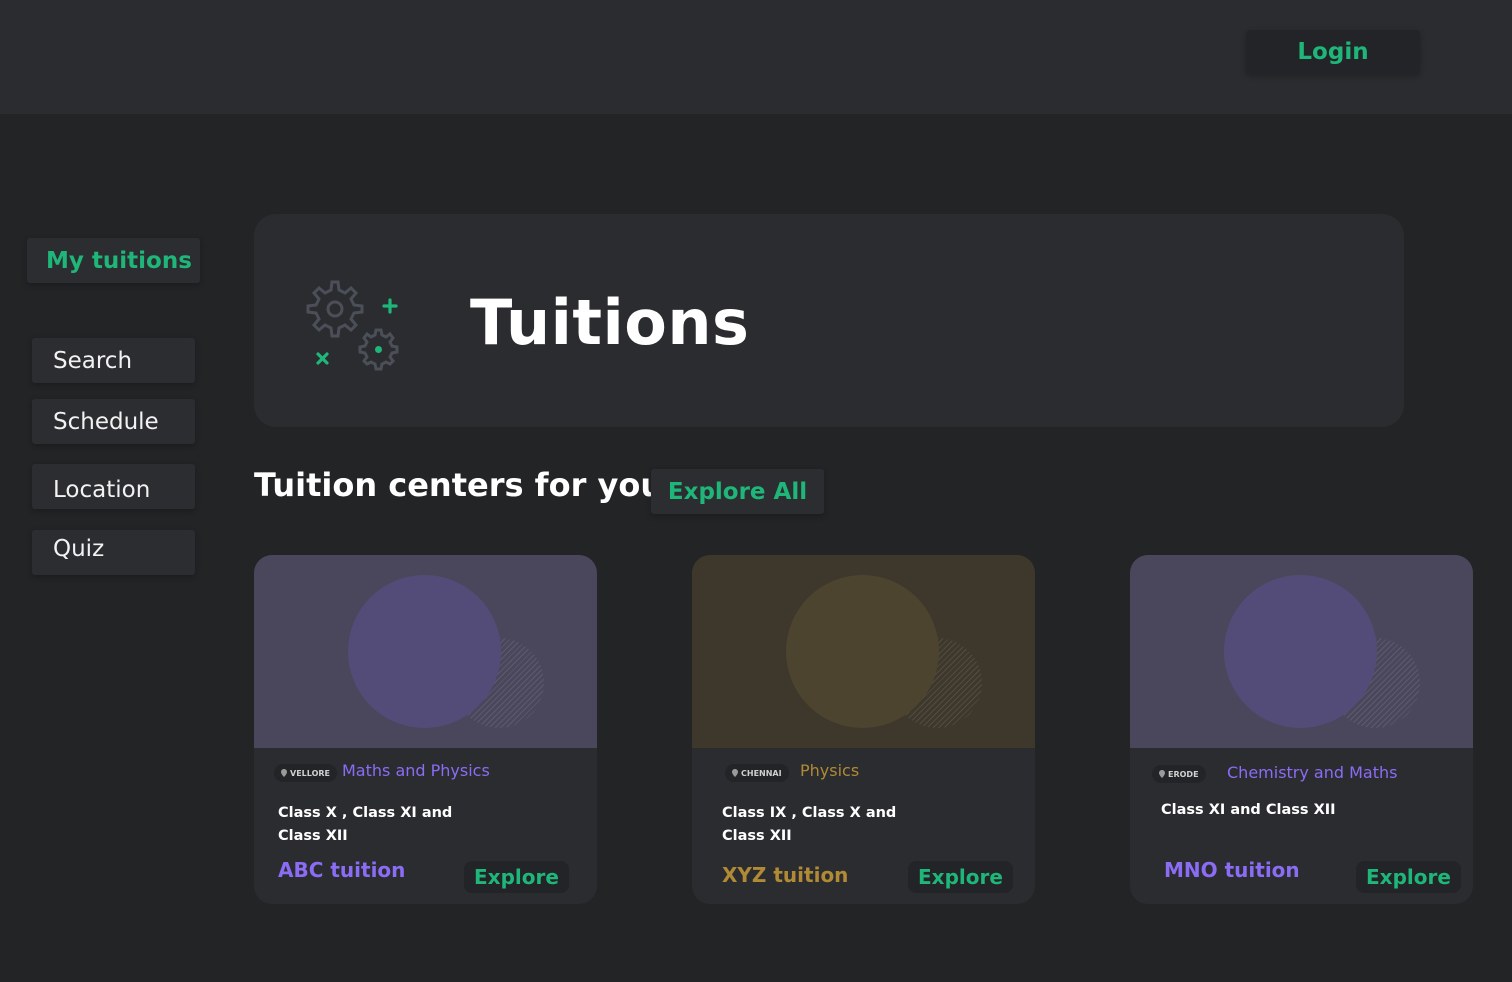 Image resolution: width=1512 pixels, height=982 pixels. Describe the element at coordinates (610, 322) in the screenshot. I see `page-title: Tuitions` at that location.